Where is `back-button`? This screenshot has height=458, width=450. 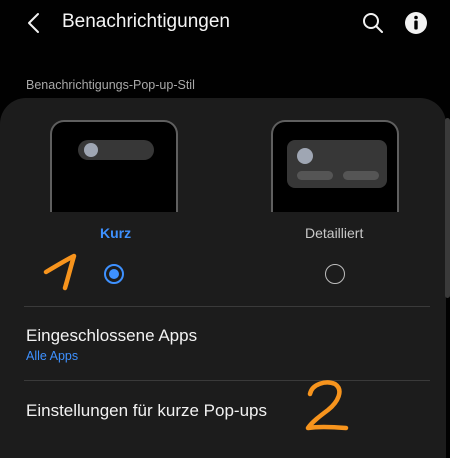 back-button is located at coordinates (36, 23).